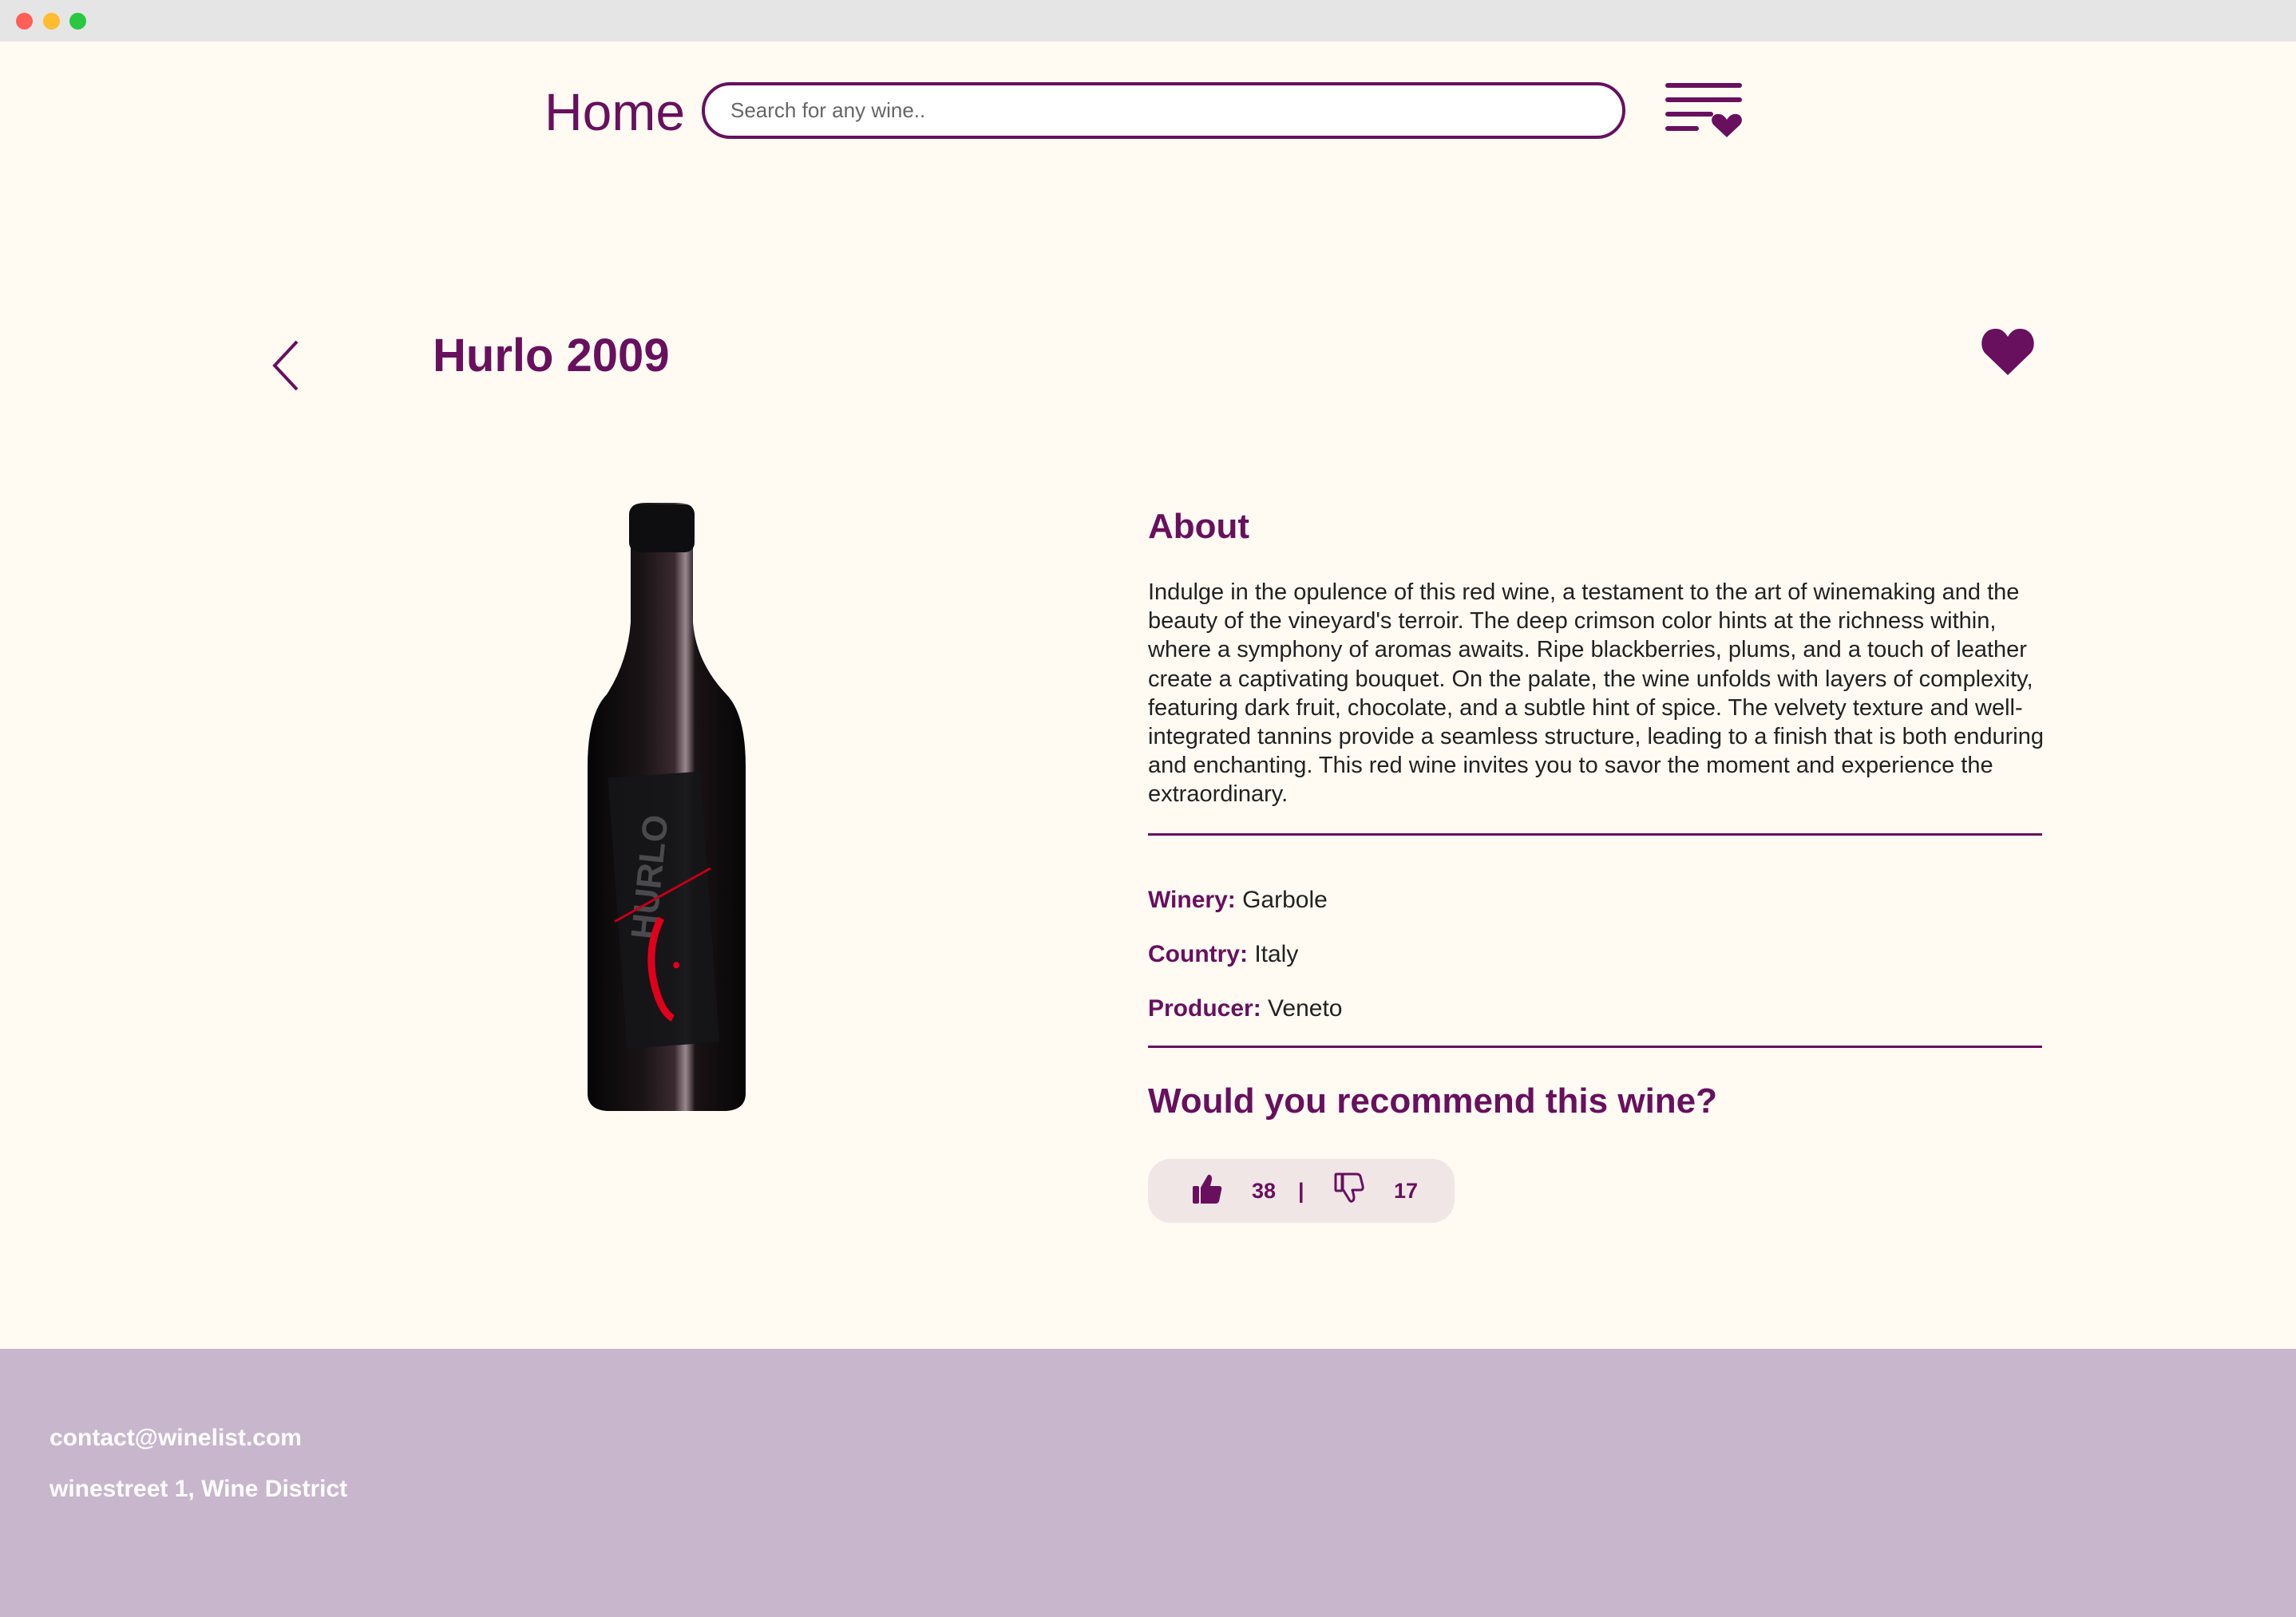 The height and width of the screenshot is (1617, 2296). I want to click on producer-label: Producer:, so click(1204, 1008).